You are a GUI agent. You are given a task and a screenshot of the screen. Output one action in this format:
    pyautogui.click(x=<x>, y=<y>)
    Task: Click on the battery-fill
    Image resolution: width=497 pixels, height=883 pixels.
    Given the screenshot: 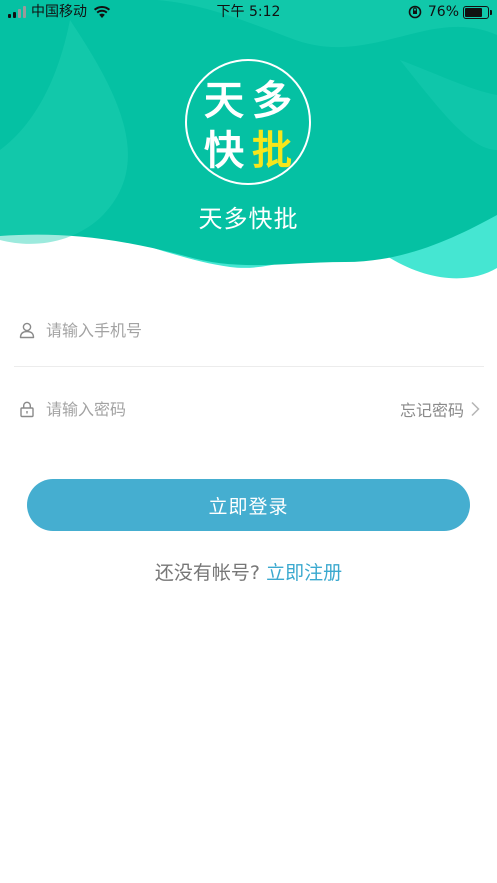 What is the action you would take?
    pyautogui.click(x=473, y=12)
    